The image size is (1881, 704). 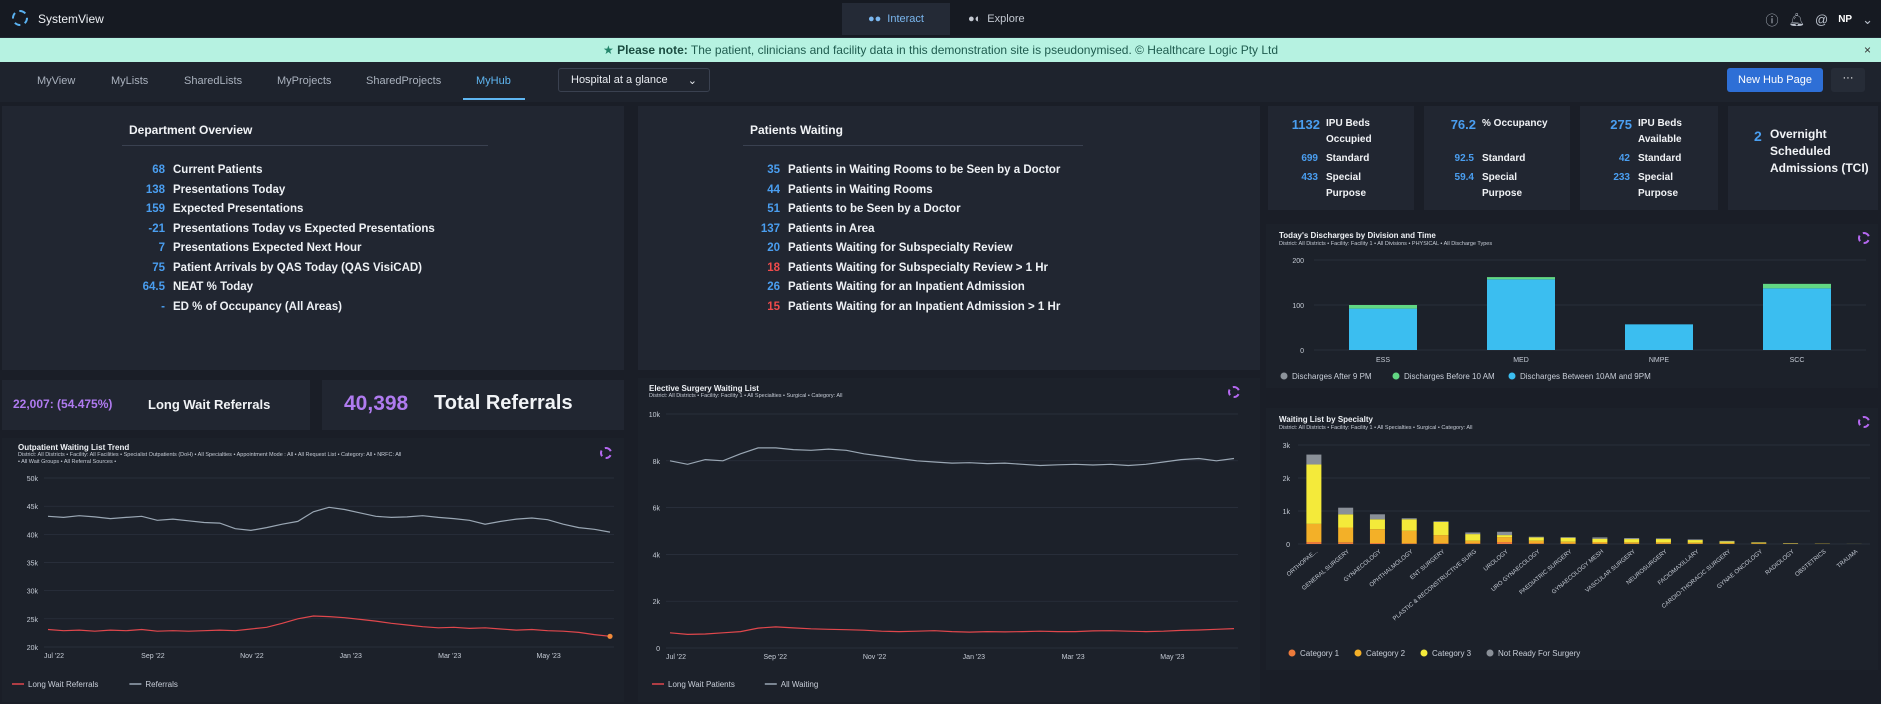 I want to click on waiting-stat-label: Patients in Waiting Rooms, so click(x=860, y=189).